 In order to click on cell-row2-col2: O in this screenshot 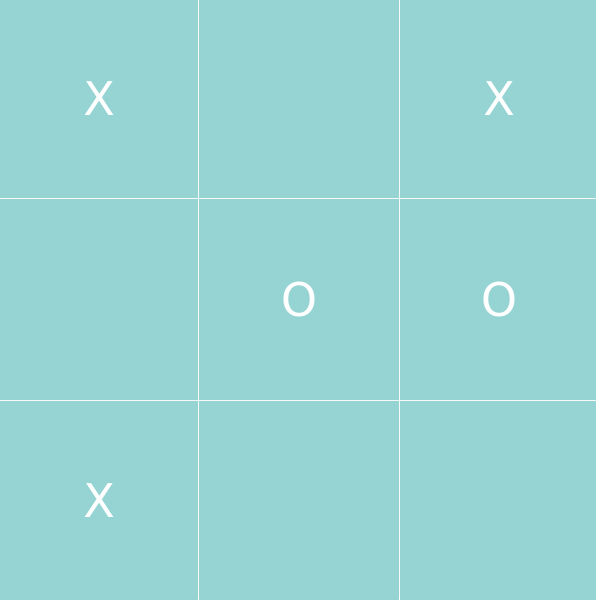, I will do `click(299, 299)`.